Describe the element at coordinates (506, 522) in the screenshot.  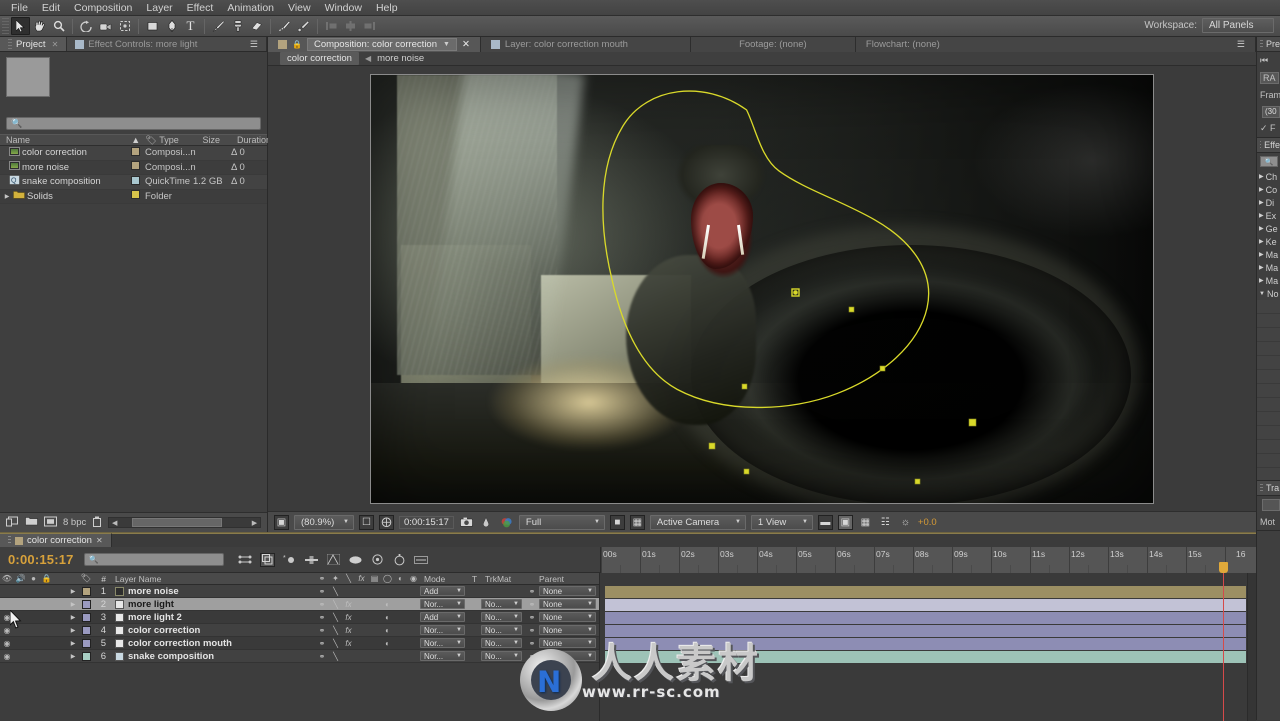
I see `show-channel-icon` at that location.